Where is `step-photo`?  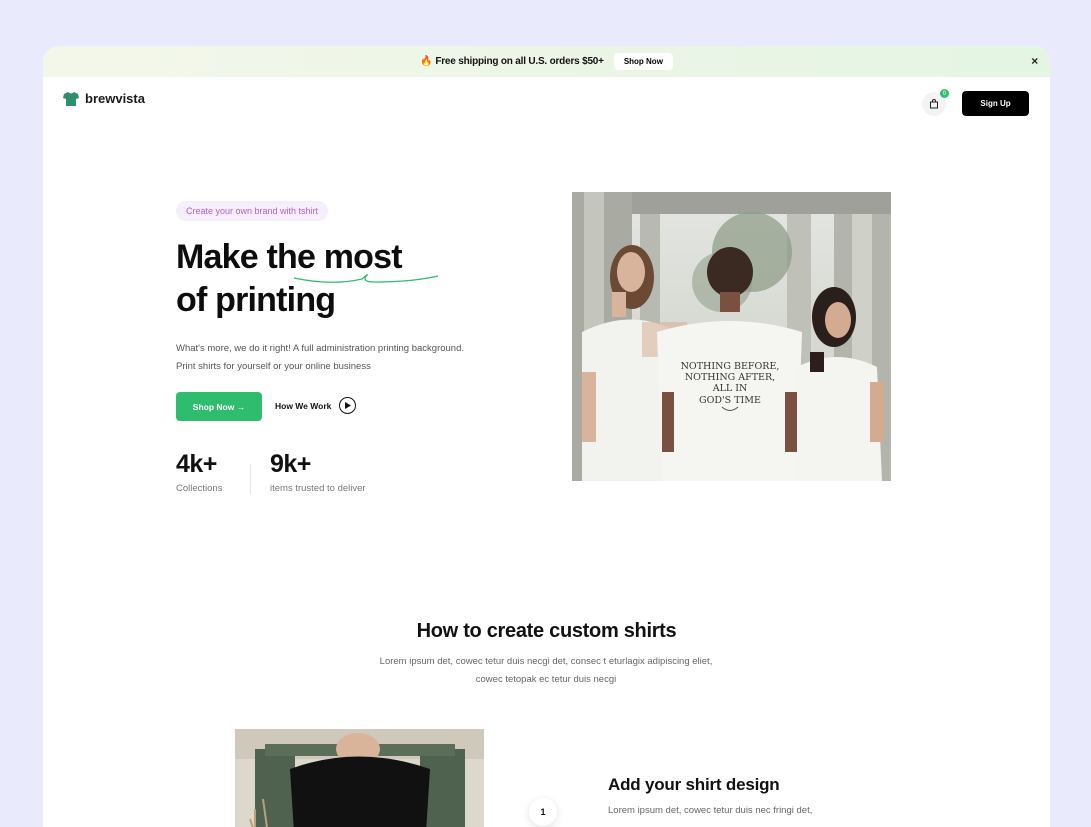
step-photo is located at coordinates (359, 778).